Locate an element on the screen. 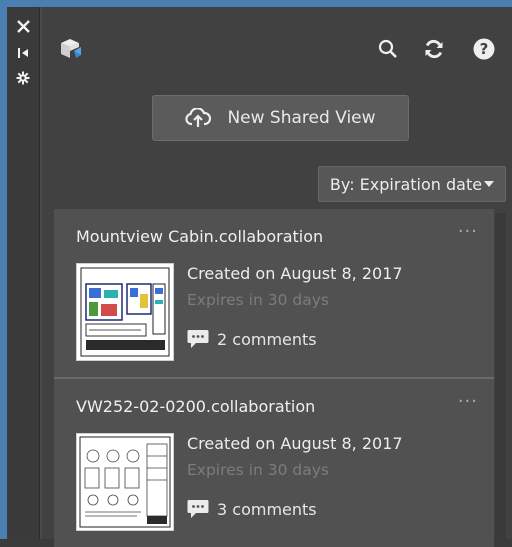 Image resolution: width=512 pixels, height=547 pixels. window-frame-top is located at coordinates (256, 3).